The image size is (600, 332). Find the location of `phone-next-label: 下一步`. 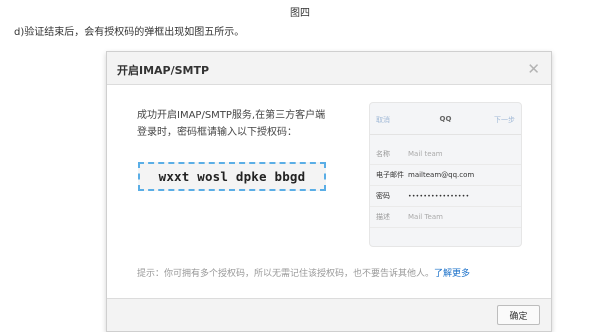

phone-next-label: 下一步 is located at coordinates (504, 120).